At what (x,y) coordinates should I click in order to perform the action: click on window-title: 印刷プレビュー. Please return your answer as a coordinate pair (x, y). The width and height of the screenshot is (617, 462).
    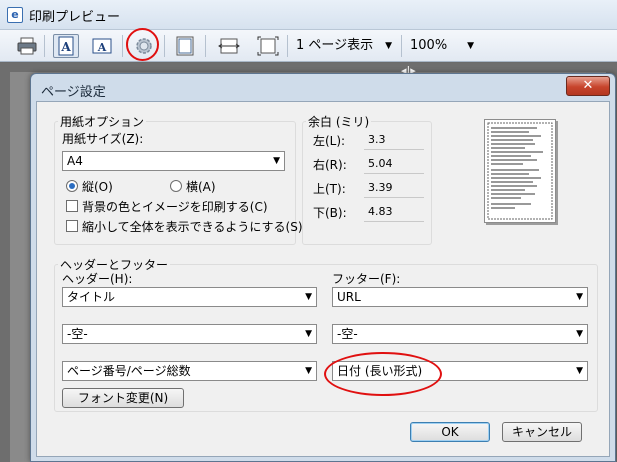
    Looking at the image, I should click on (75, 17).